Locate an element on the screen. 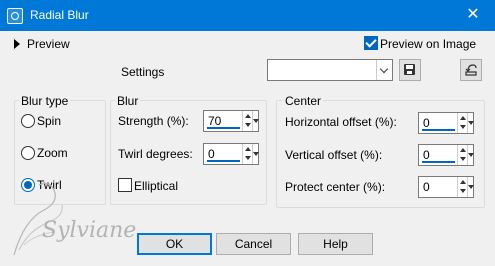 The height and width of the screenshot is (266, 495). window-title: Radial Blur is located at coordinates (59, 15).